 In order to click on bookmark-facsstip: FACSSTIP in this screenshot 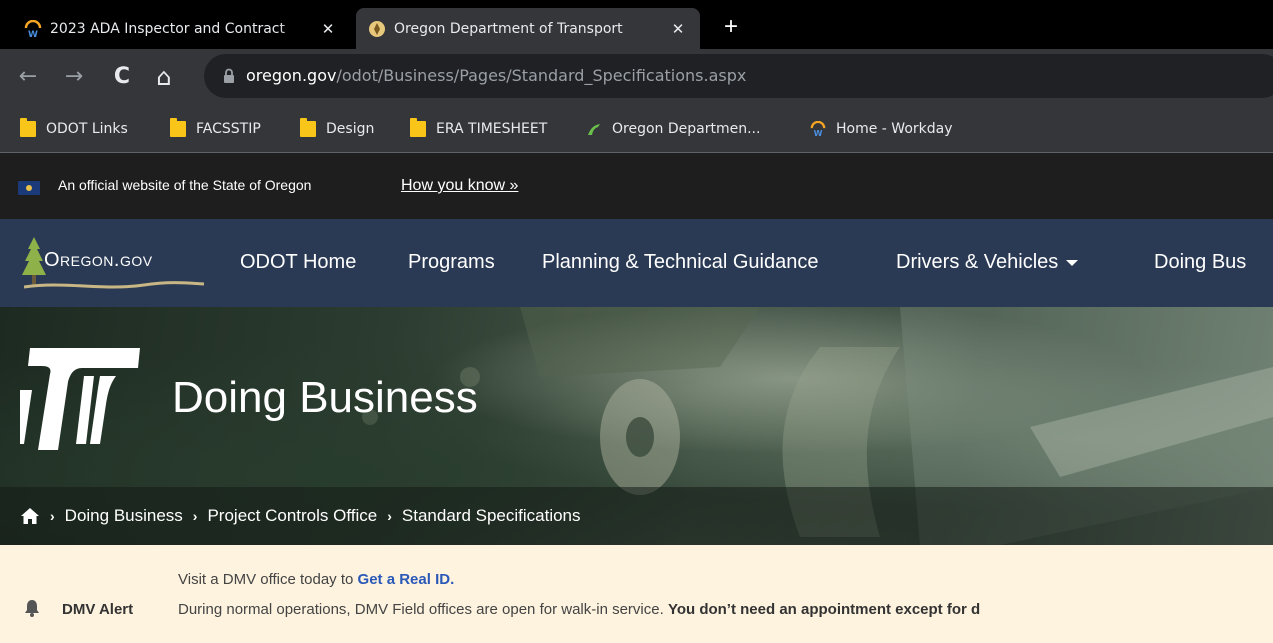, I will do `click(215, 129)`.